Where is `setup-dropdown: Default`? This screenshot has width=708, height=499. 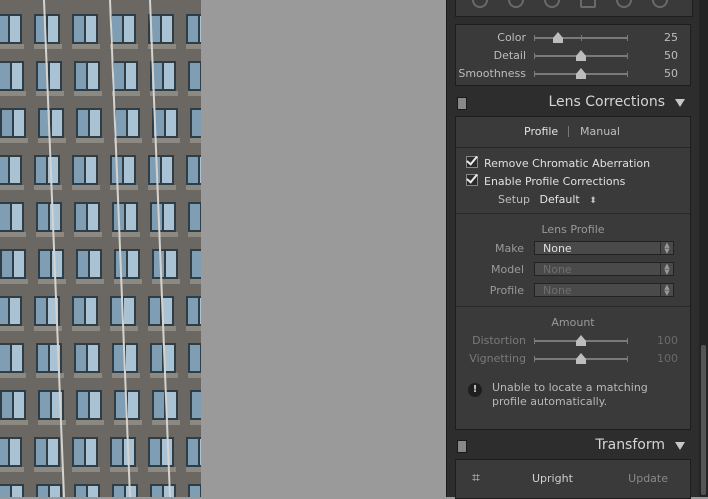
setup-dropdown: Default is located at coordinates (560, 199).